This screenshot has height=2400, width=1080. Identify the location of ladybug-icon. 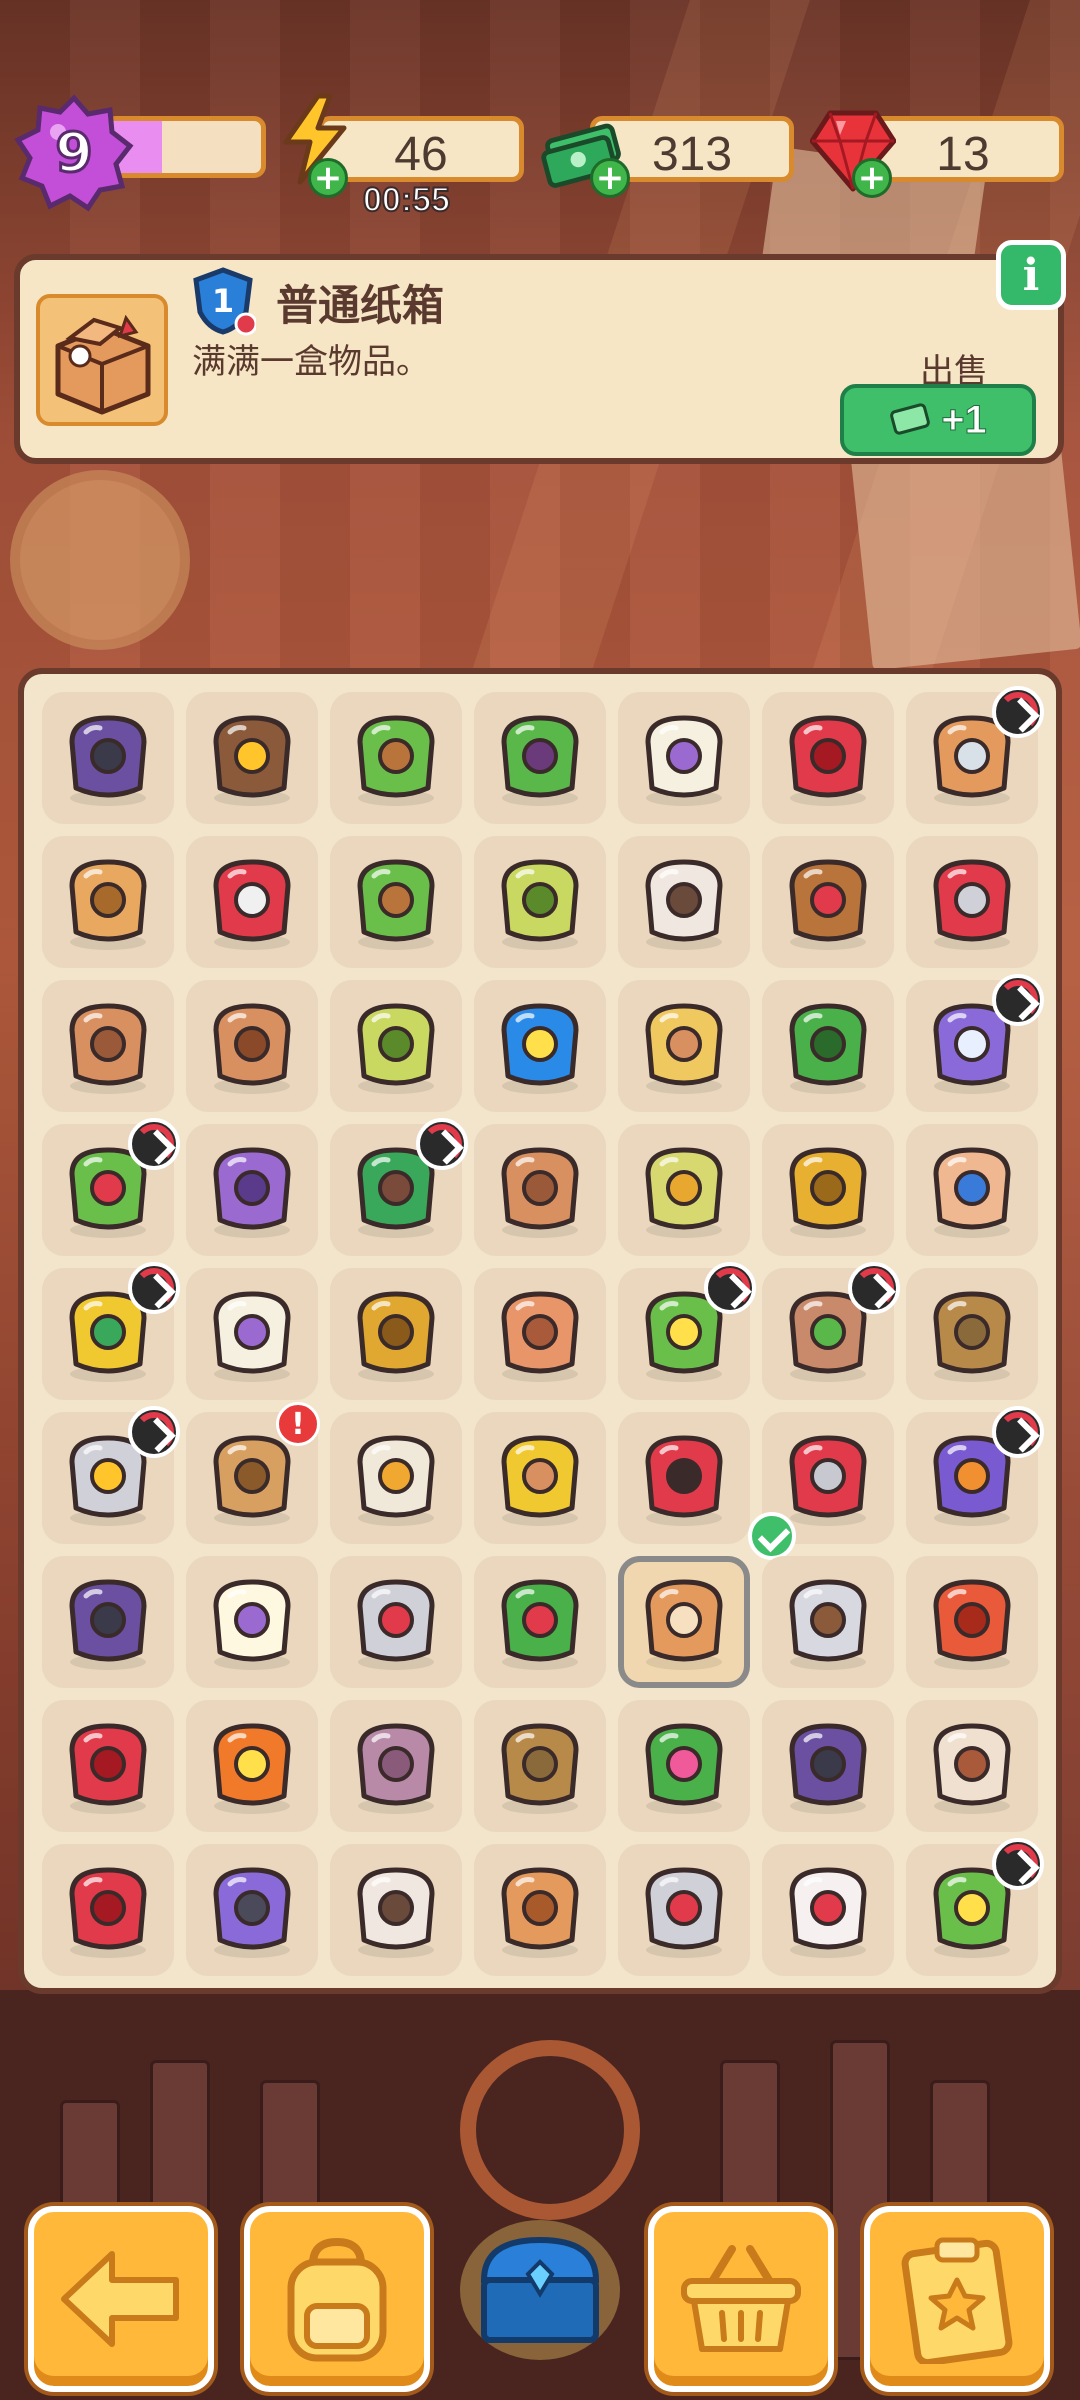
(684, 1480).